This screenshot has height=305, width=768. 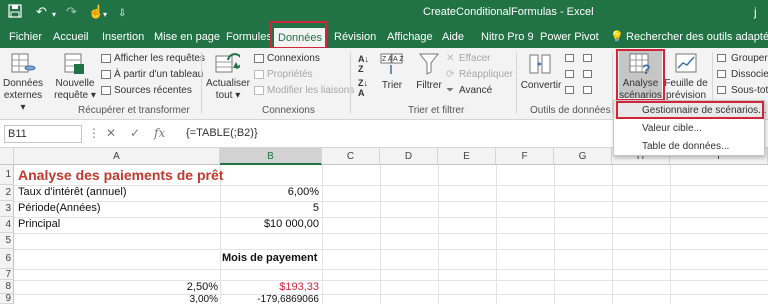 What do you see at coordinates (749, 59) in the screenshot?
I see `grouper-button: Grouper` at bounding box center [749, 59].